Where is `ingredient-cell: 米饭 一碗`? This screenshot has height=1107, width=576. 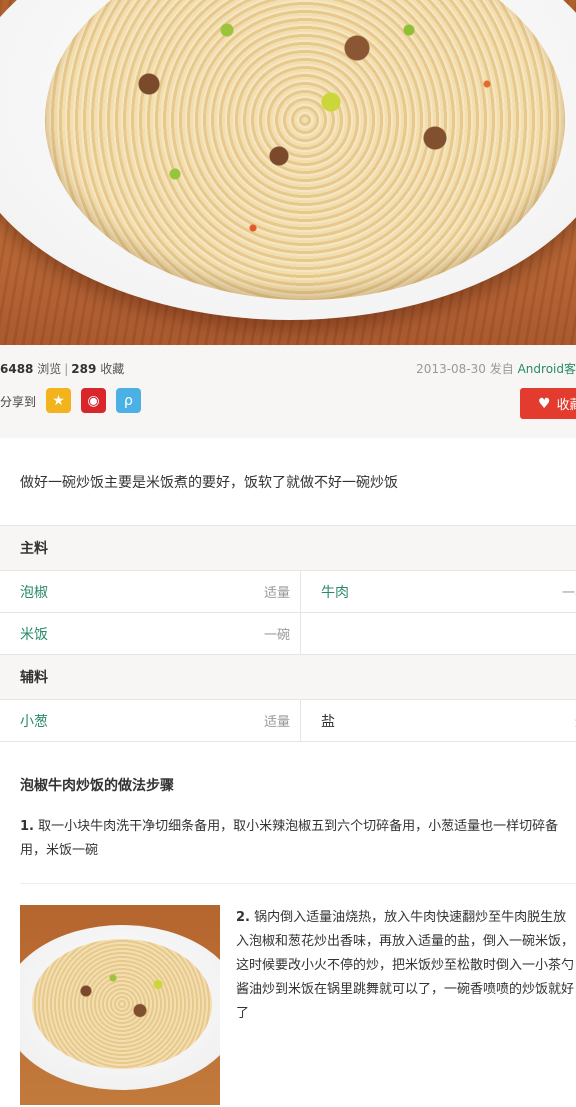
ingredient-cell: 米饭 一碗 is located at coordinates (150, 633).